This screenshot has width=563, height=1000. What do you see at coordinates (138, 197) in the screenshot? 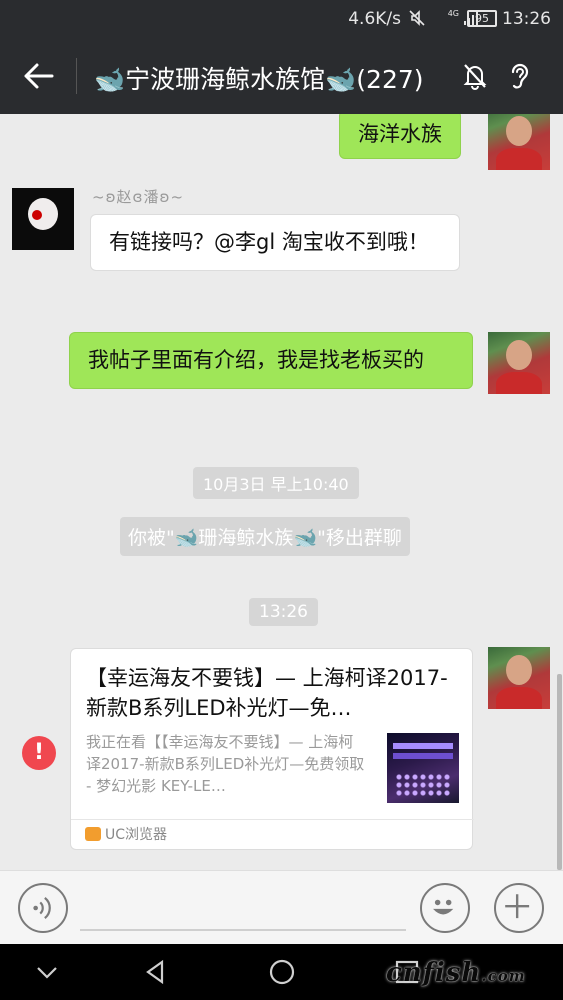
I see `sender-name: ~ʚ赵ɞ潘ʚ~` at bounding box center [138, 197].